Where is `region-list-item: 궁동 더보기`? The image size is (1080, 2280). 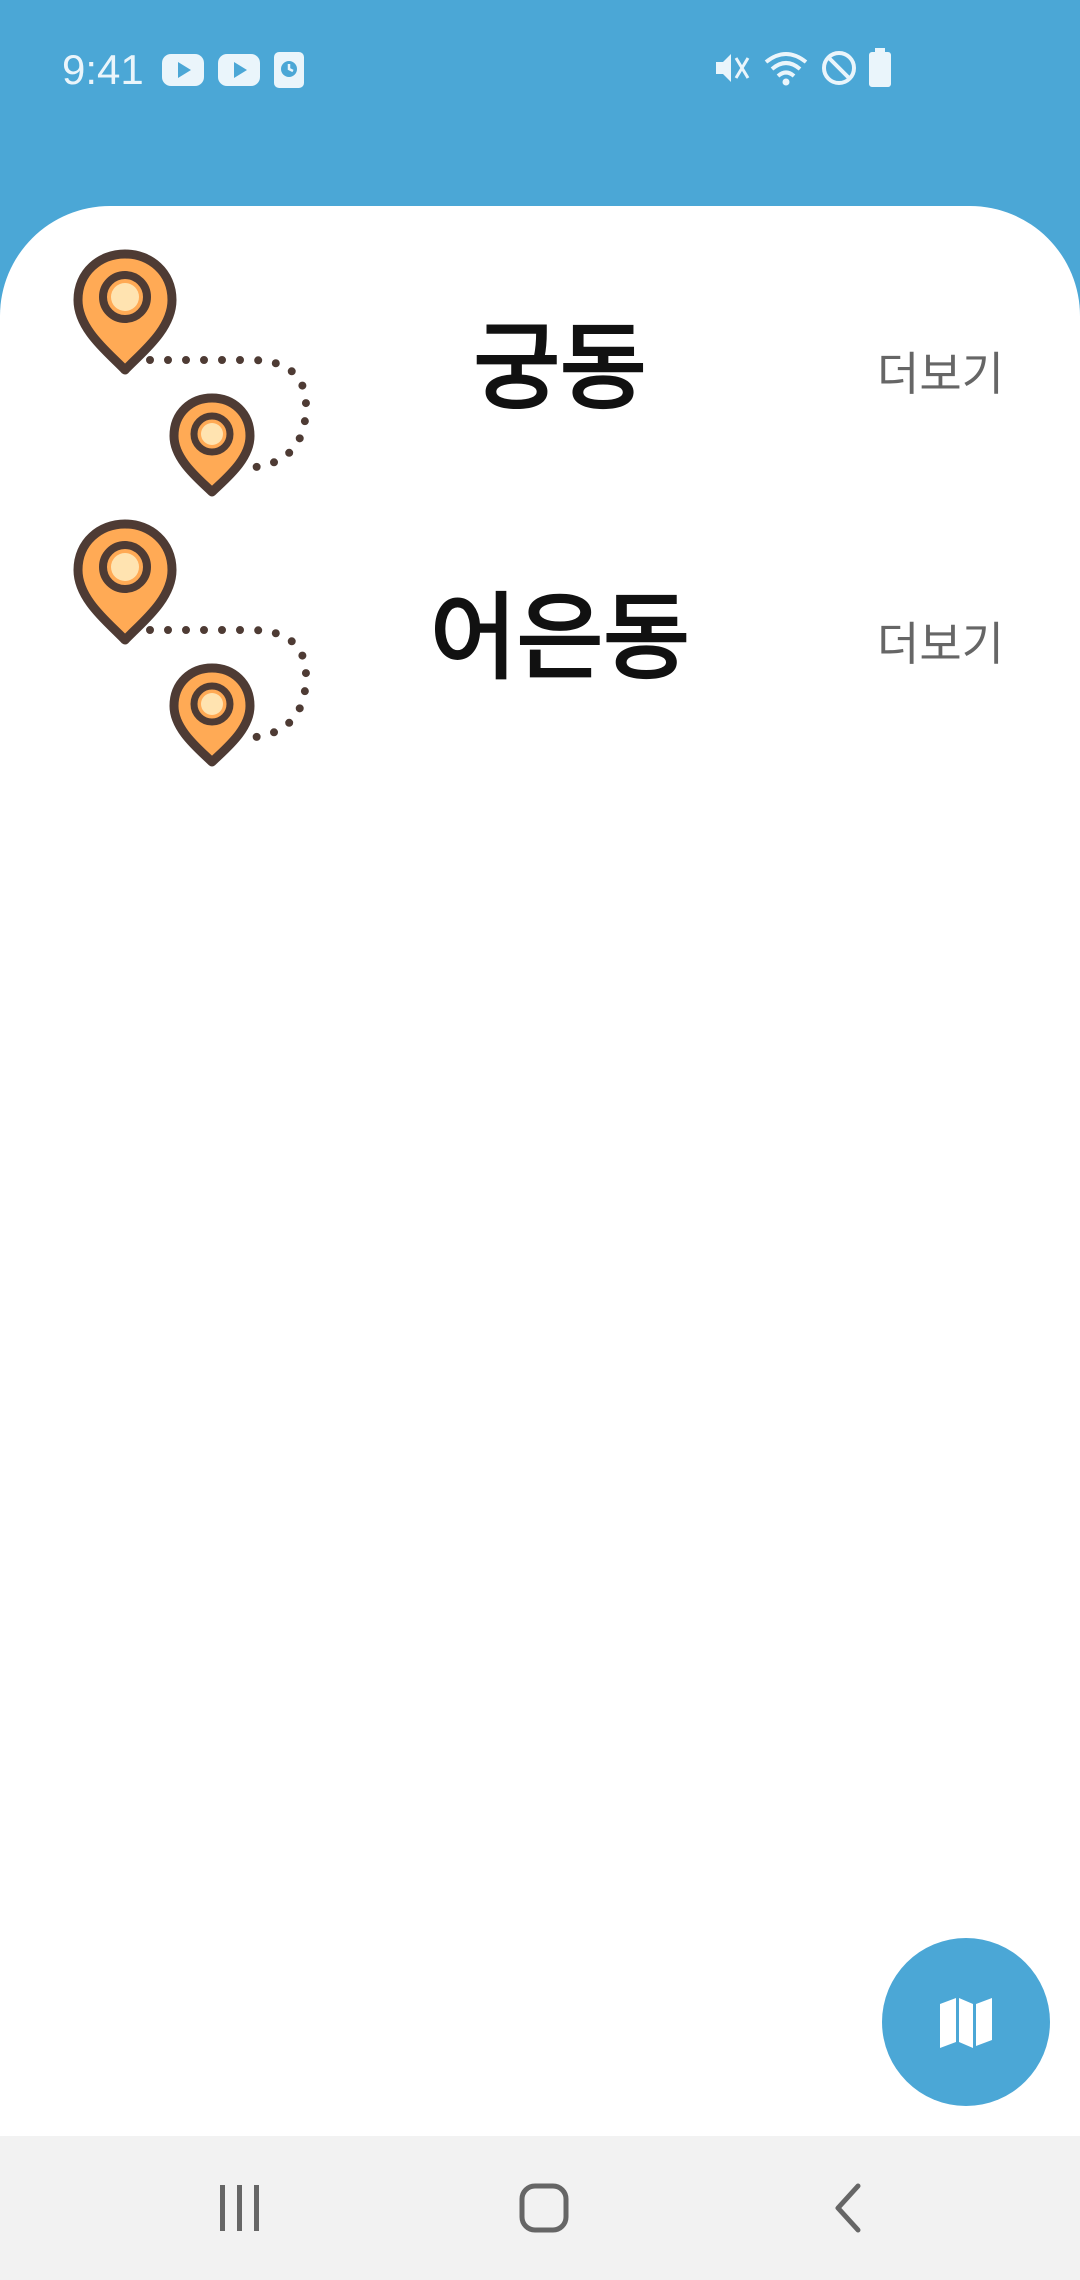 region-list-item: 궁동 더보기 is located at coordinates (540, 381).